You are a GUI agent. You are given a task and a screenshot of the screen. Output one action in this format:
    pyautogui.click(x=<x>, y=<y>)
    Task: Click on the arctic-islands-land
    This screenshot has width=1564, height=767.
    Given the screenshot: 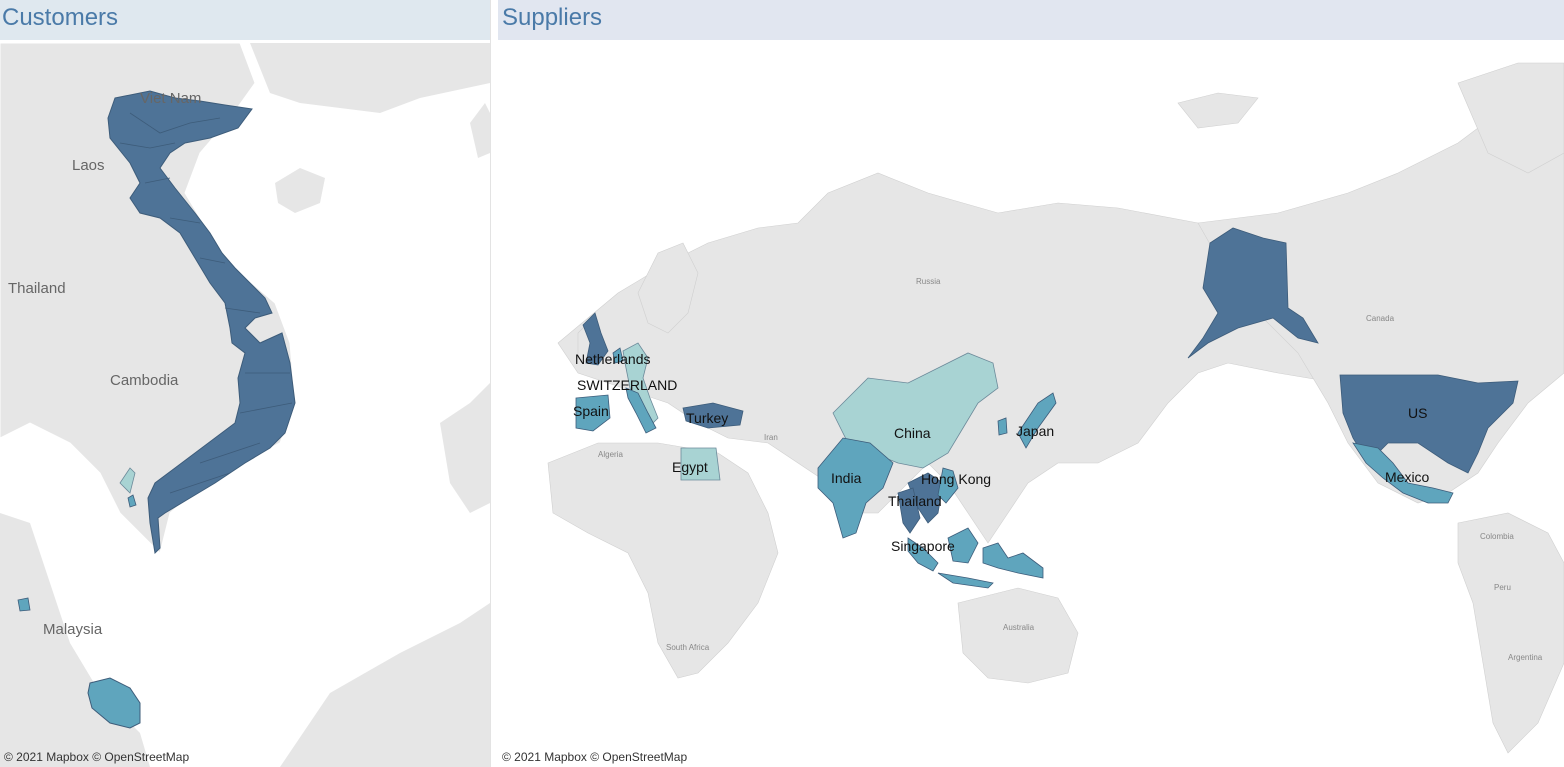 What is the action you would take?
    pyautogui.click(x=1218, y=110)
    